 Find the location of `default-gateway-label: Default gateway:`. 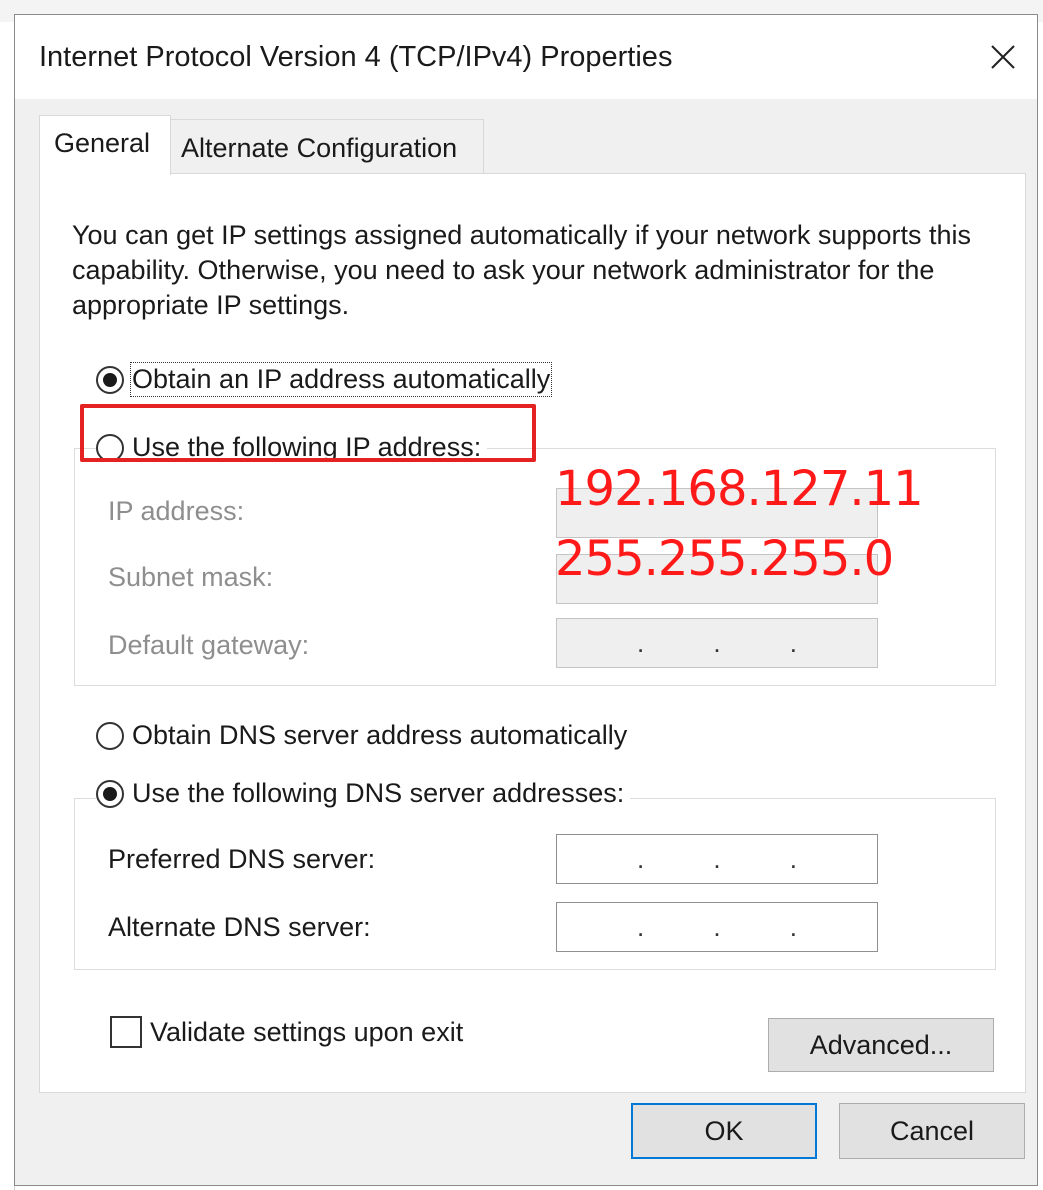

default-gateway-label: Default gateway: is located at coordinates (209, 645).